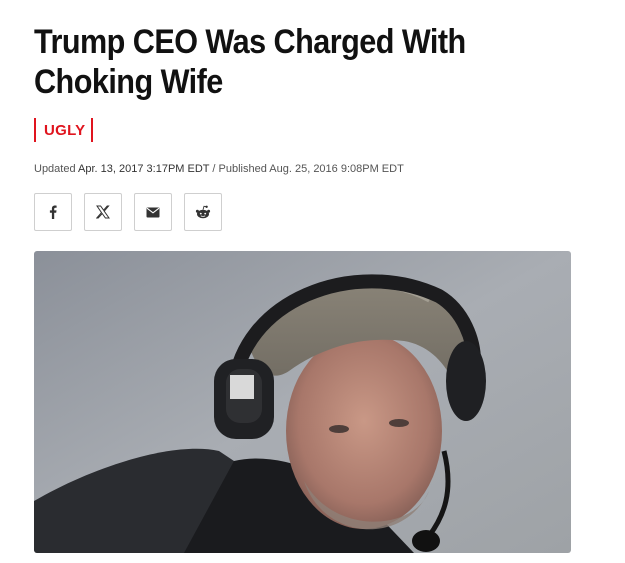 The height and width of the screenshot is (563, 625). I want to click on published-date: Aug. 25, 2016 9:08PM EDT, so click(336, 169).